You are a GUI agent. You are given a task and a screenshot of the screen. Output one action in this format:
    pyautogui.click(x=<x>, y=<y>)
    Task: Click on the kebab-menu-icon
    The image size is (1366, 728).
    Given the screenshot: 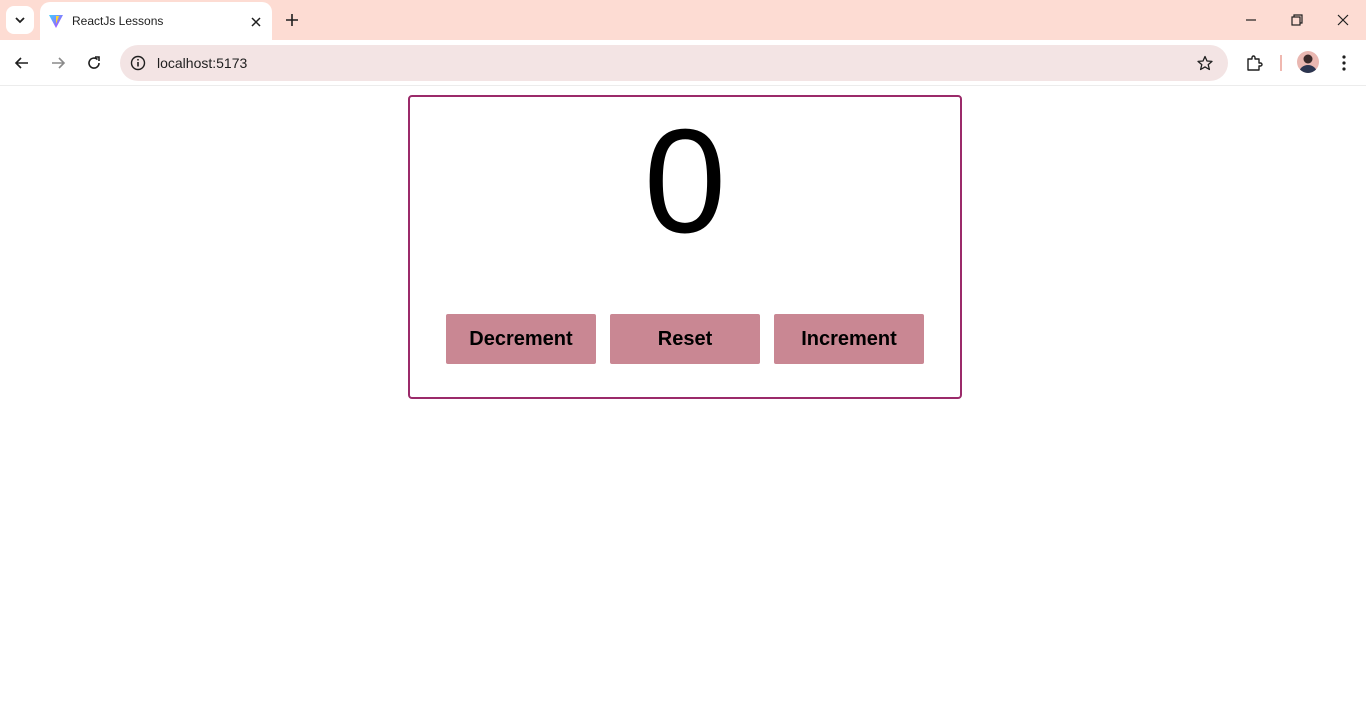 What is the action you would take?
    pyautogui.click(x=1344, y=63)
    